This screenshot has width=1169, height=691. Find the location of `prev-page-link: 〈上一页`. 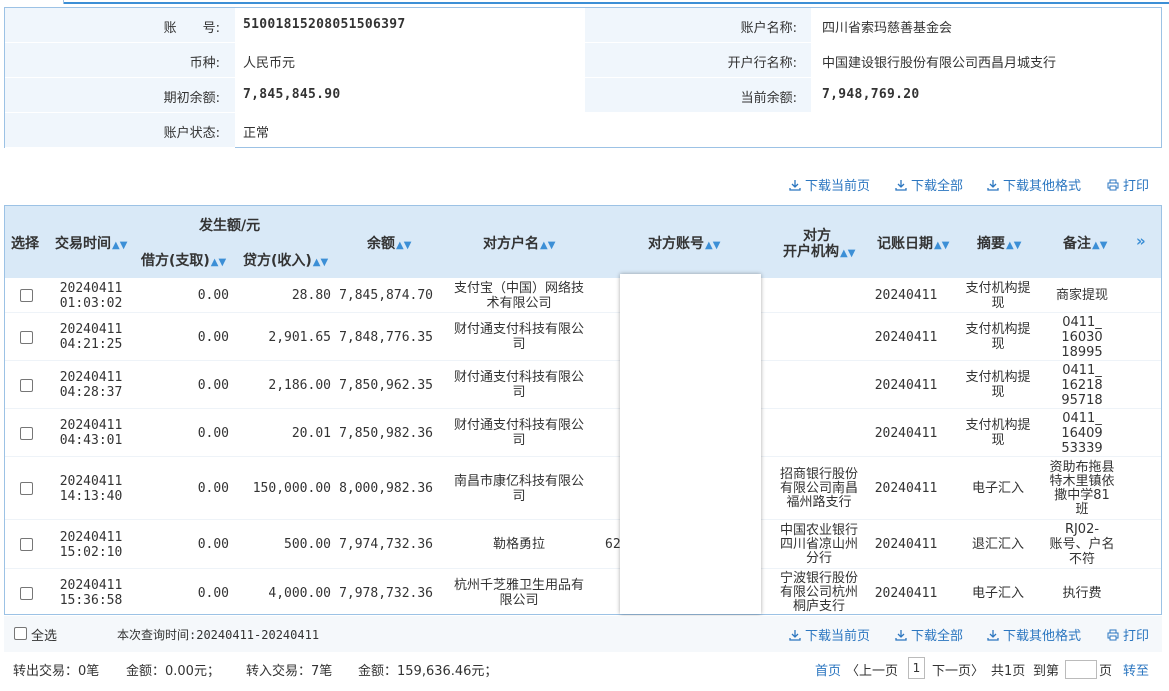

prev-page-link: 〈上一页 is located at coordinates (872, 669).